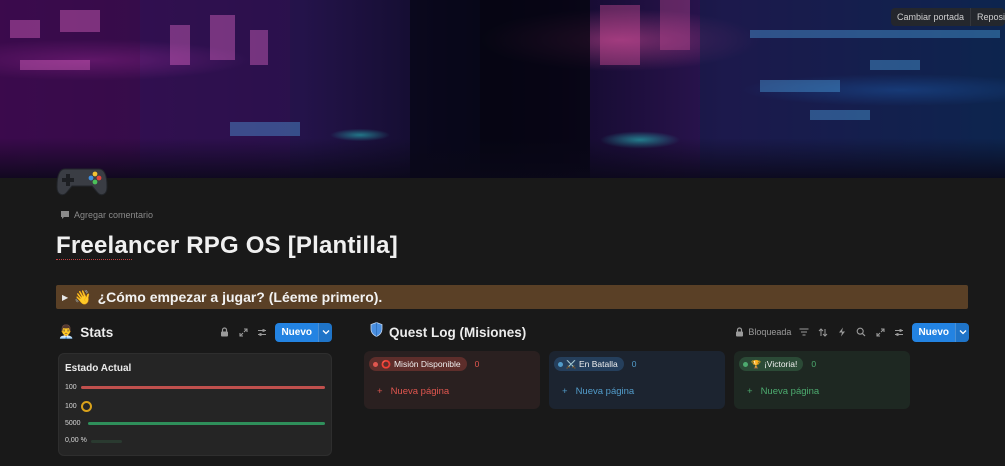 This screenshot has height=466, width=1005. I want to click on status-tag: ⚔️ En Batalla, so click(589, 364).